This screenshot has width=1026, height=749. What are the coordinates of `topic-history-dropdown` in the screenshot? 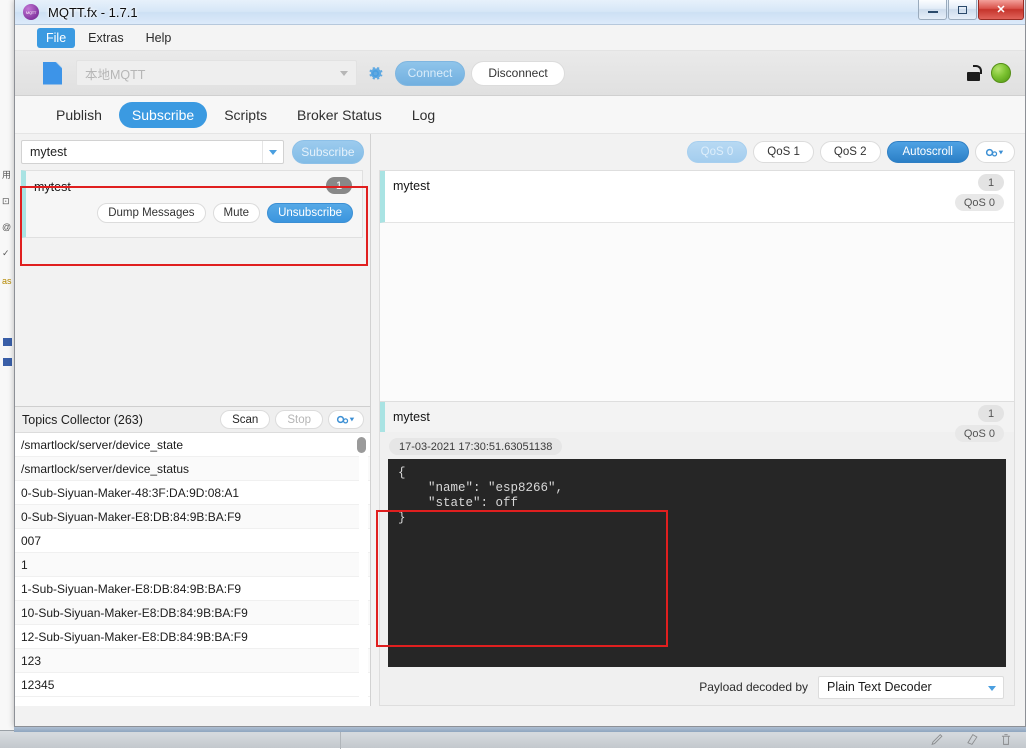 It's located at (272, 152).